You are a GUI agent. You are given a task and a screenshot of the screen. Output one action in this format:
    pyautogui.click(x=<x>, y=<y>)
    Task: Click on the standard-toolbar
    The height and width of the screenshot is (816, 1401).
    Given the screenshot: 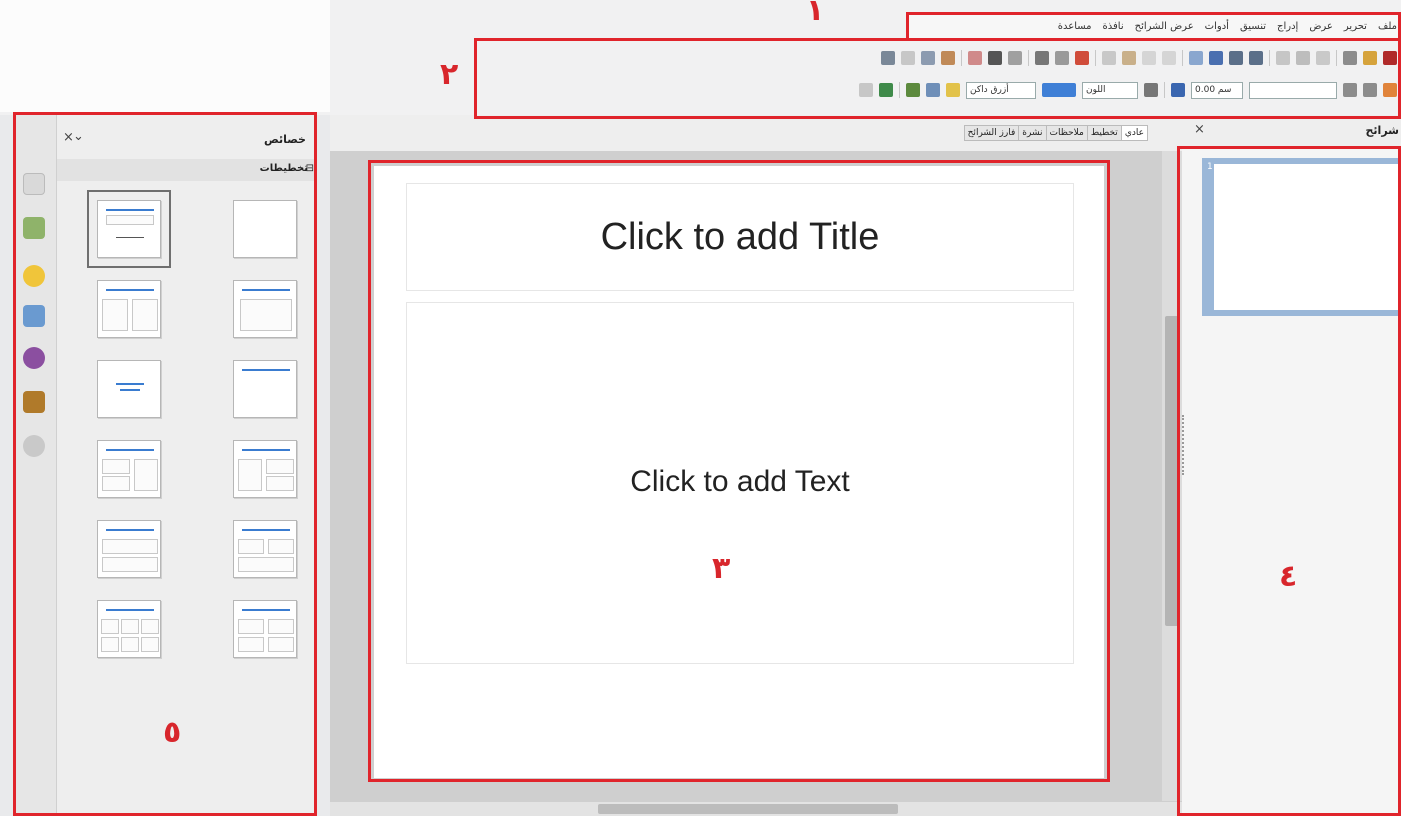 What is the action you would take?
    pyautogui.click(x=942, y=58)
    